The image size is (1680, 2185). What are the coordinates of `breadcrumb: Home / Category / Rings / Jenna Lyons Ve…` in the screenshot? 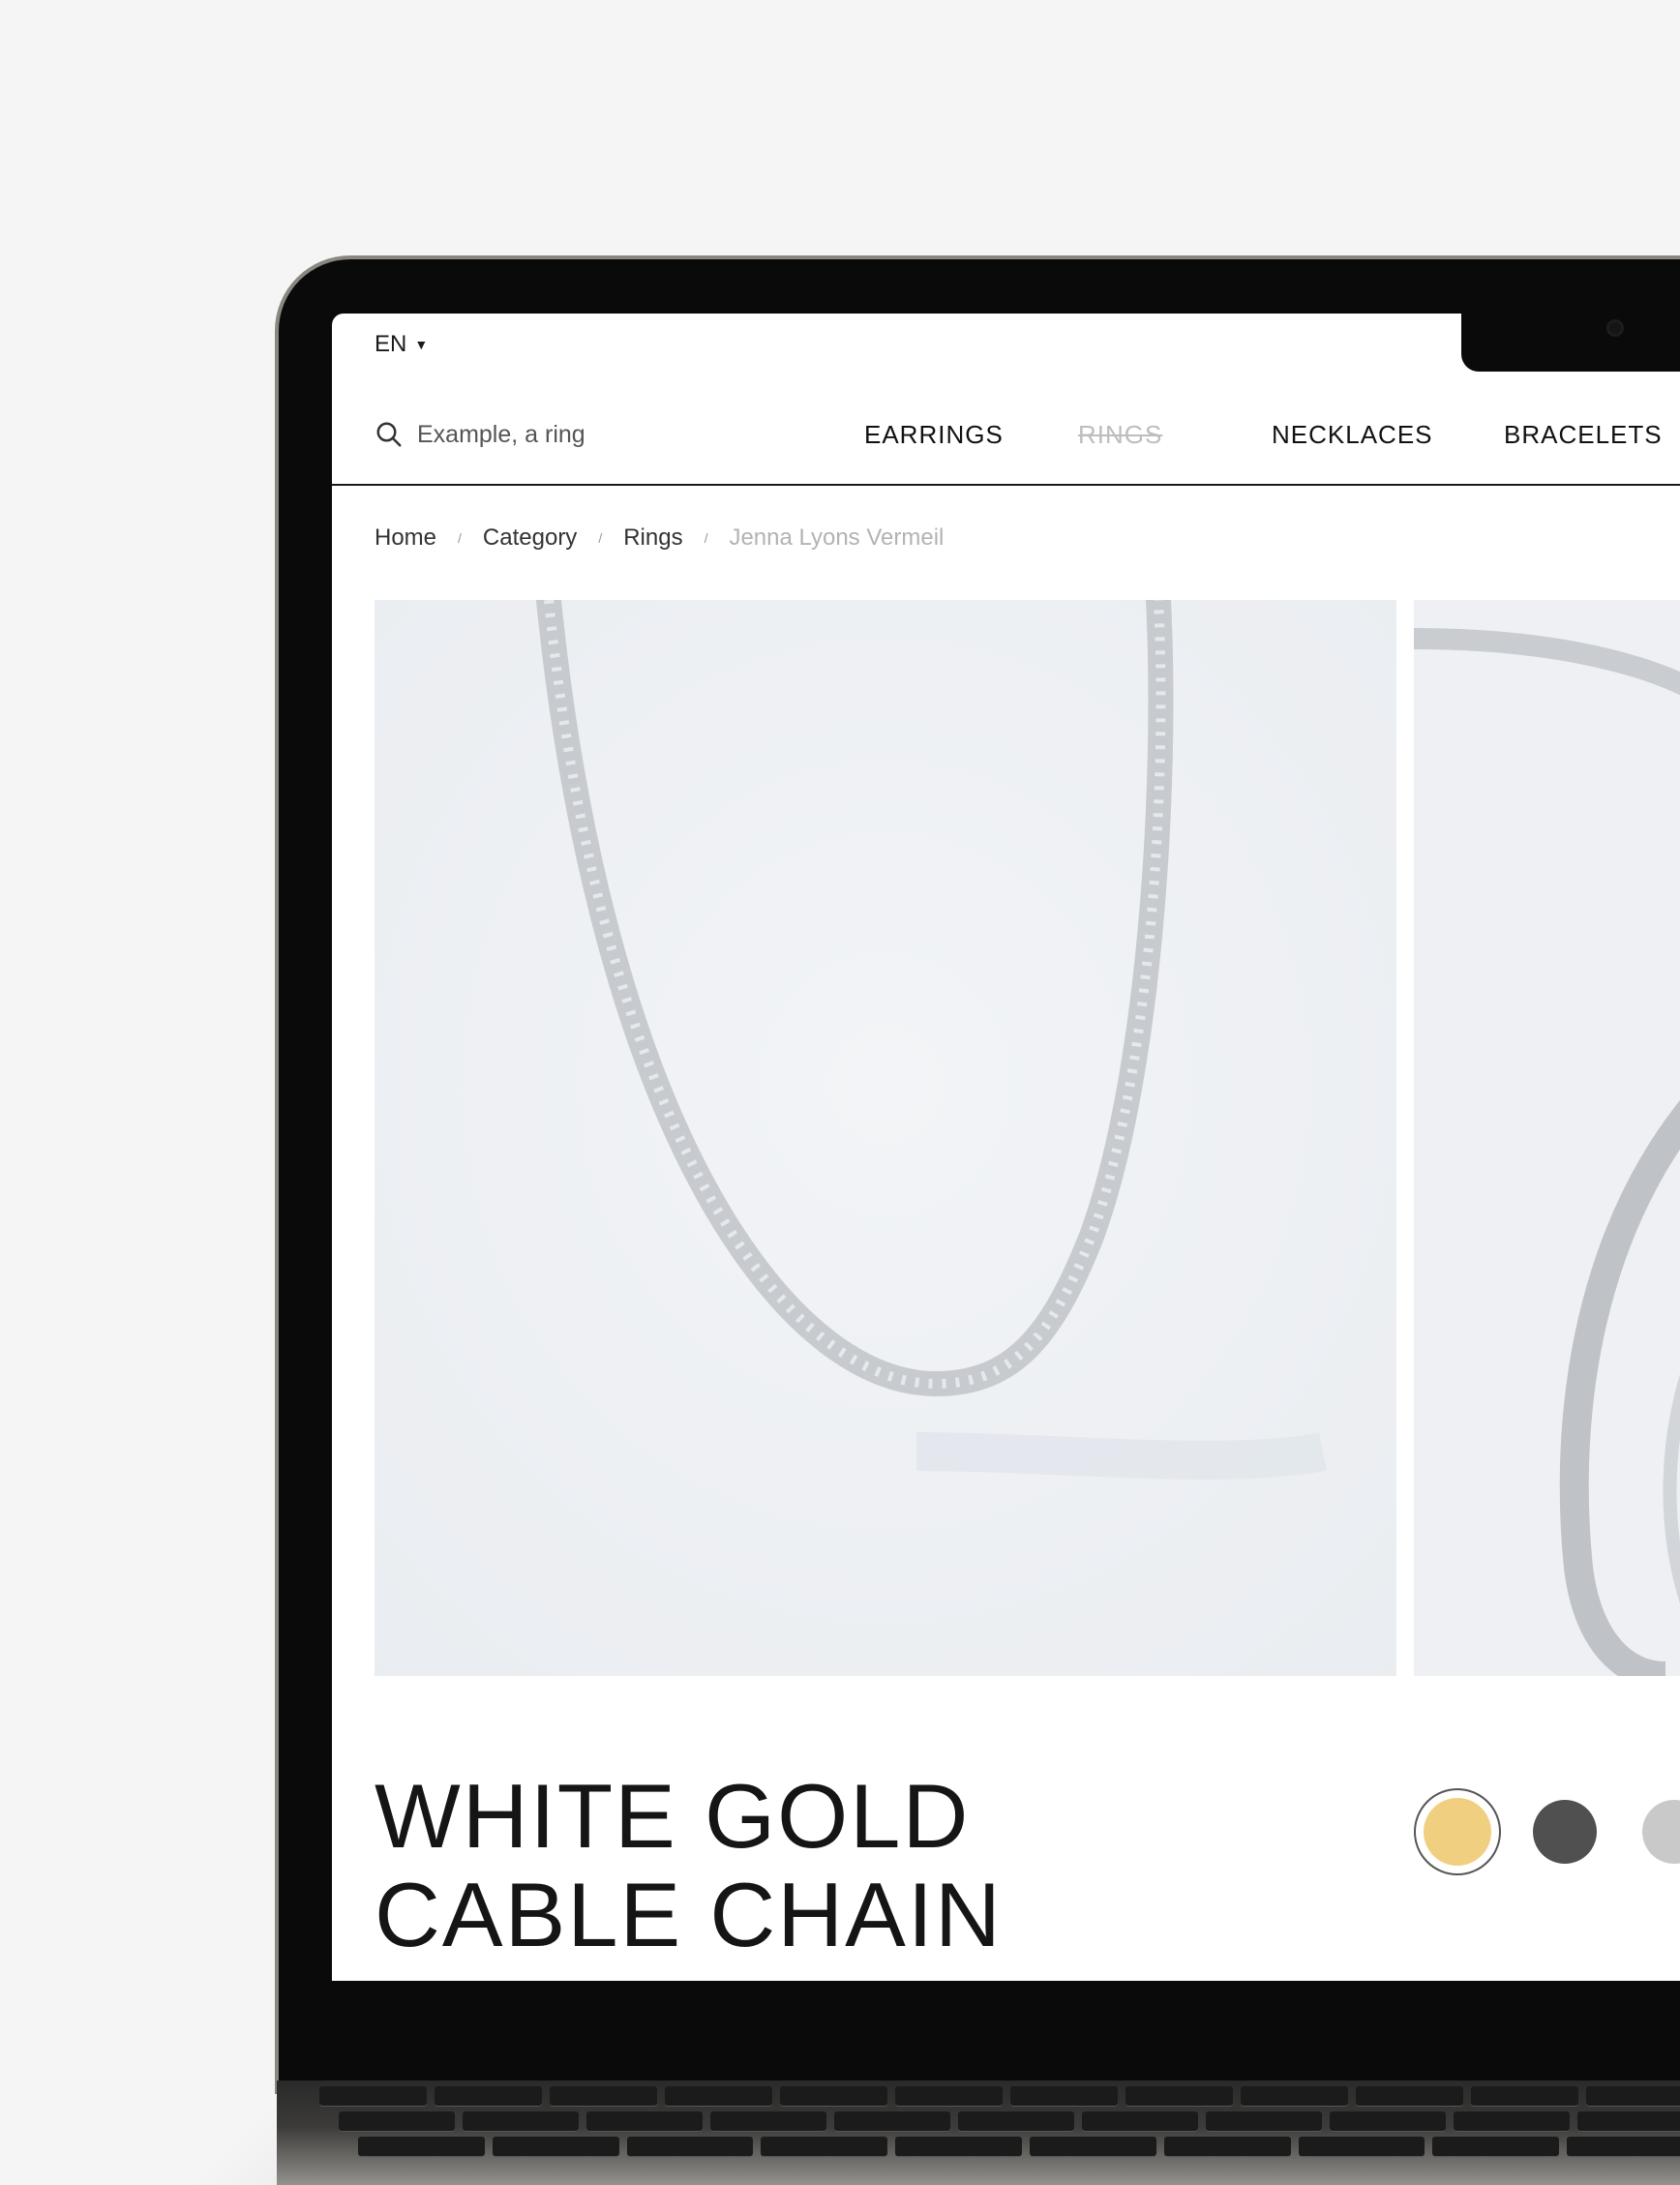 It's located at (659, 538).